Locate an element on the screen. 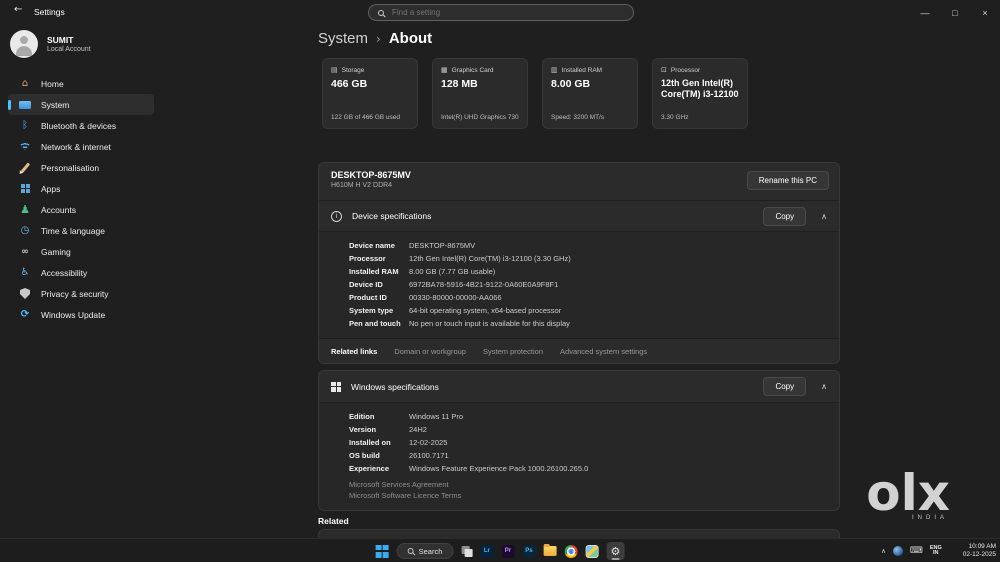 This screenshot has width=1000, height=562. windows-logo-icon is located at coordinates (336, 386).